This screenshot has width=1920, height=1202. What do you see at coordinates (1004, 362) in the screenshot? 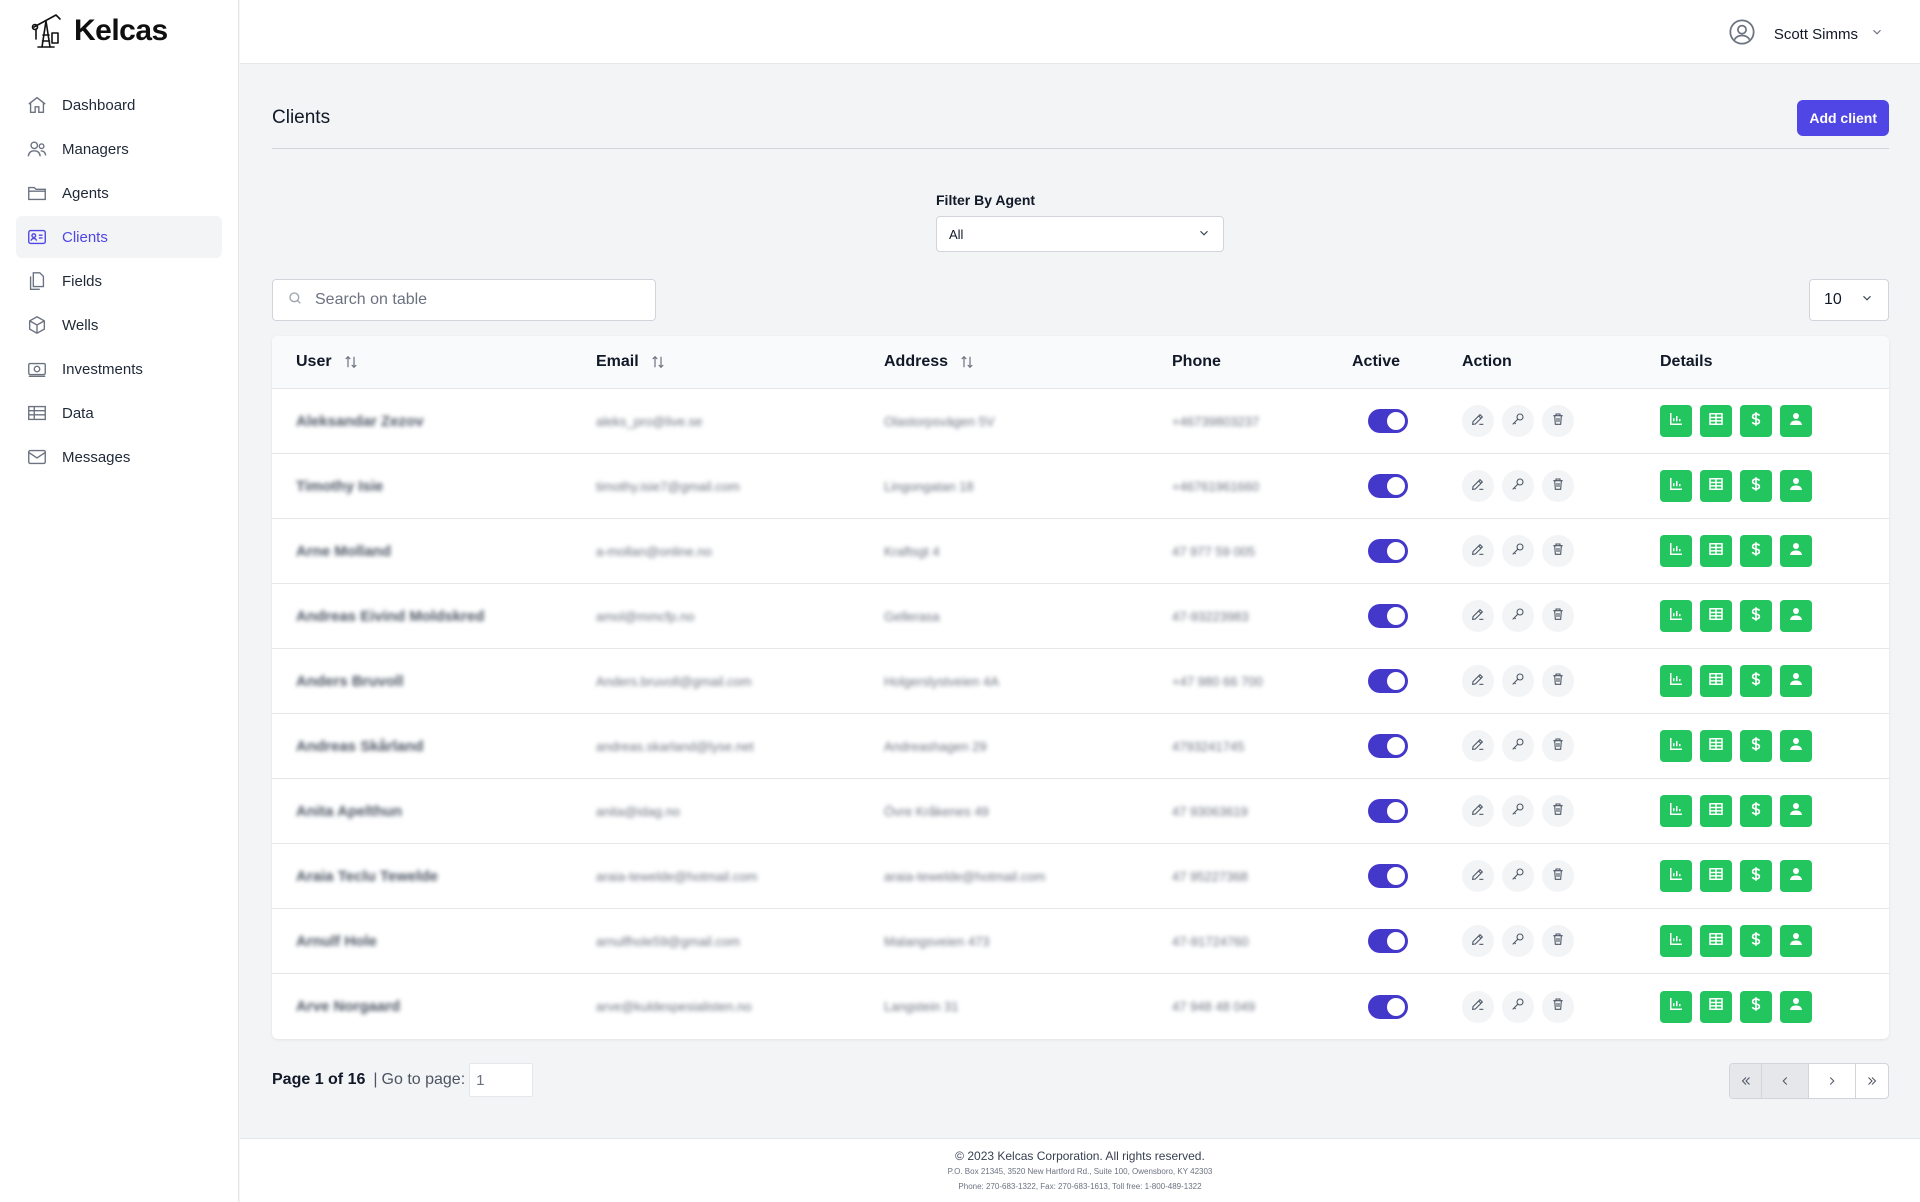
I see `column-header-address: Address` at bounding box center [1004, 362].